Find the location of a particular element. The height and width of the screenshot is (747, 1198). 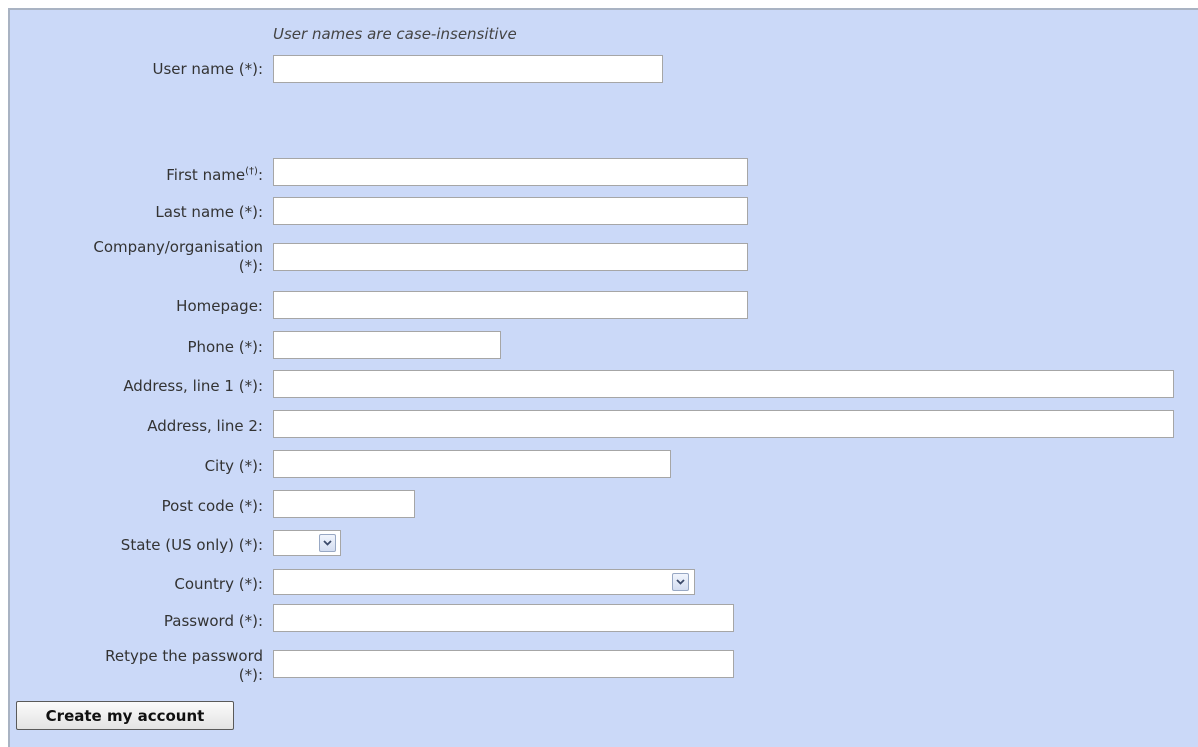

first-name-label-text: First name is located at coordinates (206, 175).